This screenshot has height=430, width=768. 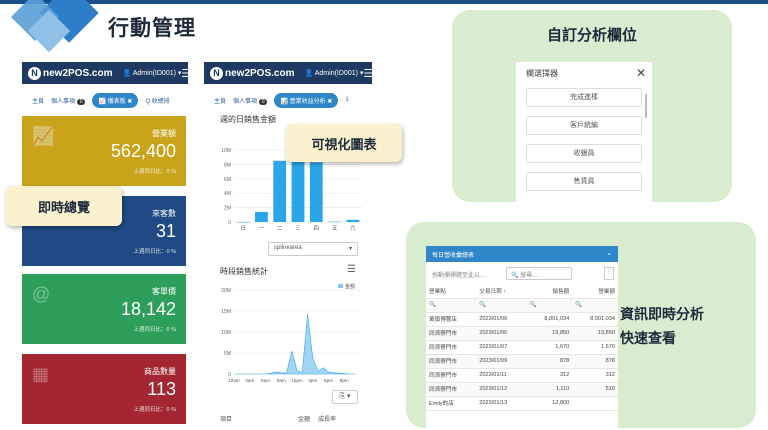 I want to click on col-item: 項目, so click(x=226, y=420).